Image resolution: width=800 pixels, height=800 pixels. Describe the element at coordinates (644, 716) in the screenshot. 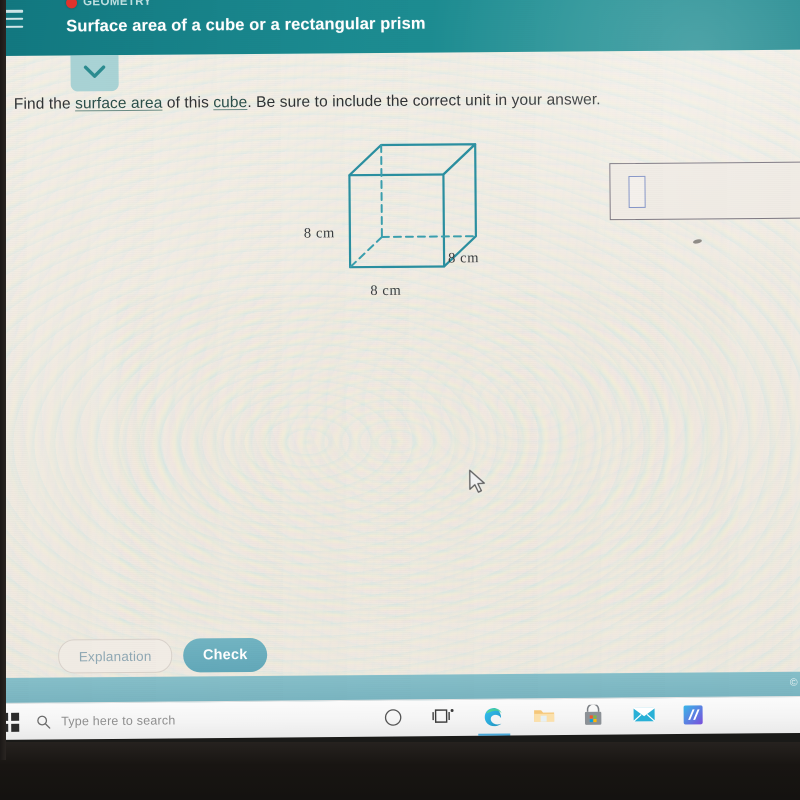

I see `mail-icon` at that location.